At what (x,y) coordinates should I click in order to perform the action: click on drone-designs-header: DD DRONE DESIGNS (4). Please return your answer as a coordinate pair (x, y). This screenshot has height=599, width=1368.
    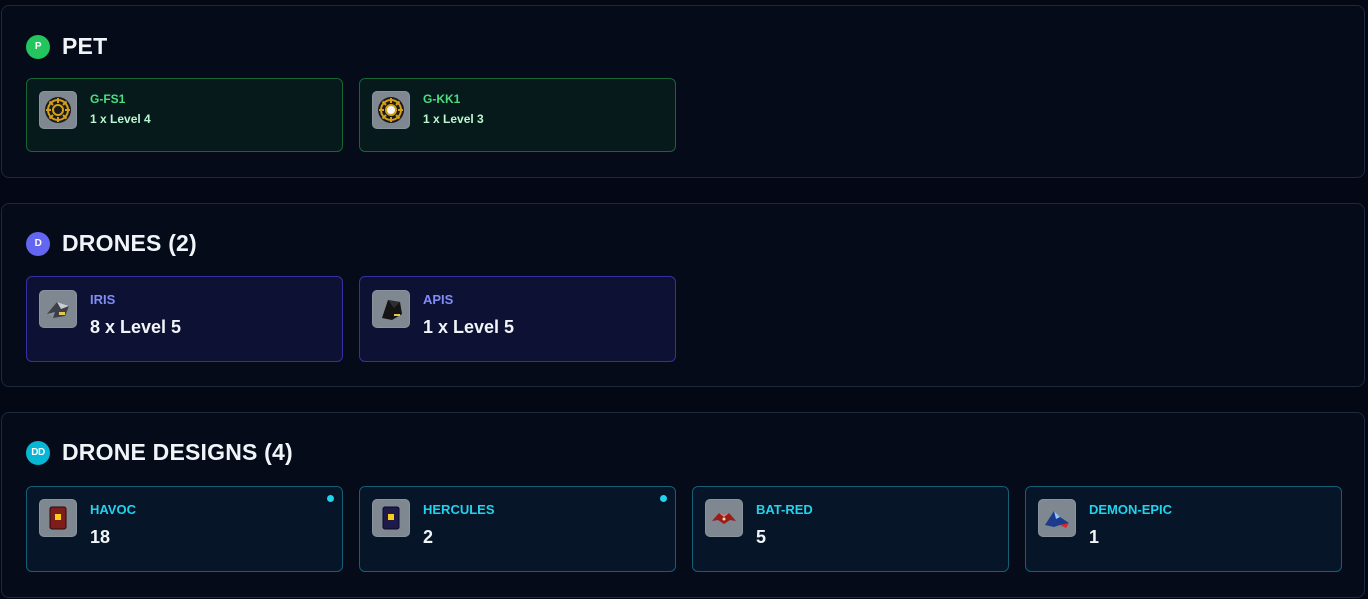
    Looking at the image, I should click on (159, 452).